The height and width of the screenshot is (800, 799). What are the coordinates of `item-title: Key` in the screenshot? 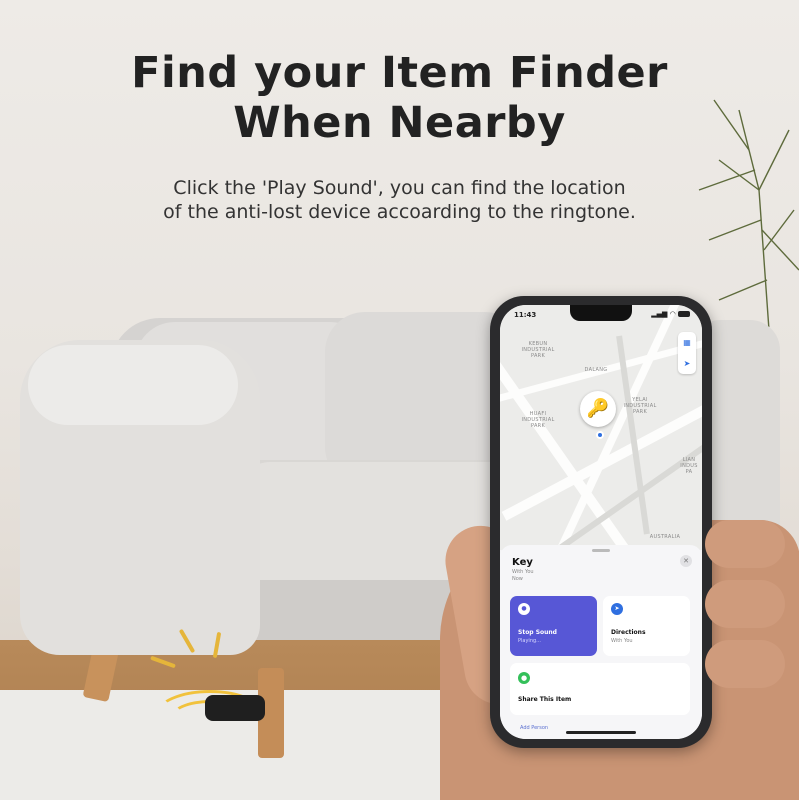 It's located at (522, 562).